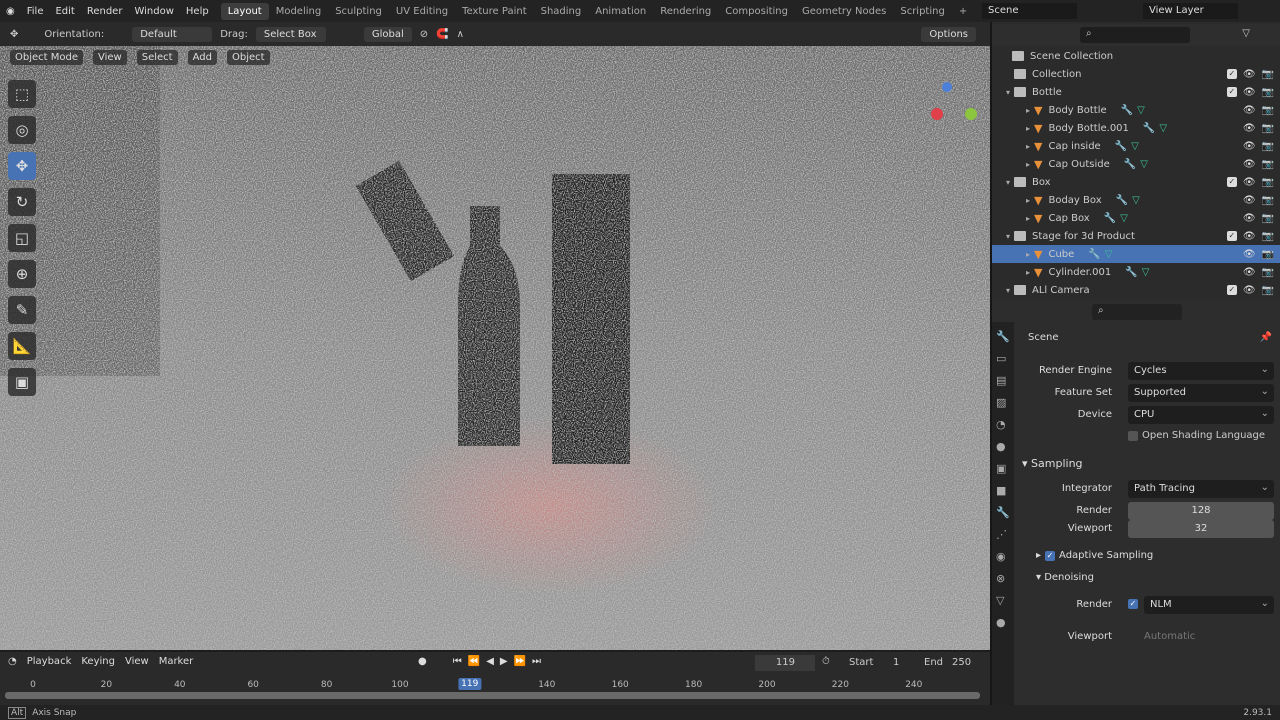 The width and height of the screenshot is (1280, 720). I want to click on playback-menu: Playback, so click(49, 661).